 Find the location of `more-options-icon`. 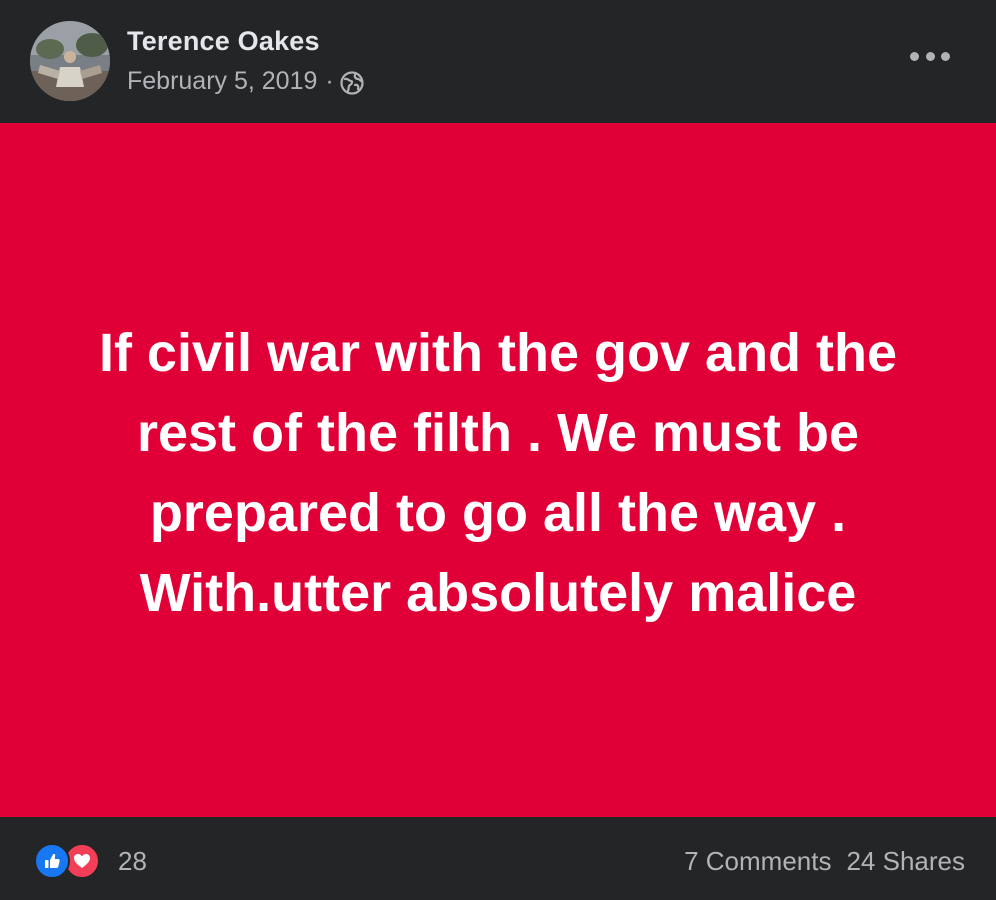

more-options-icon is located at coordinates (930, 56).